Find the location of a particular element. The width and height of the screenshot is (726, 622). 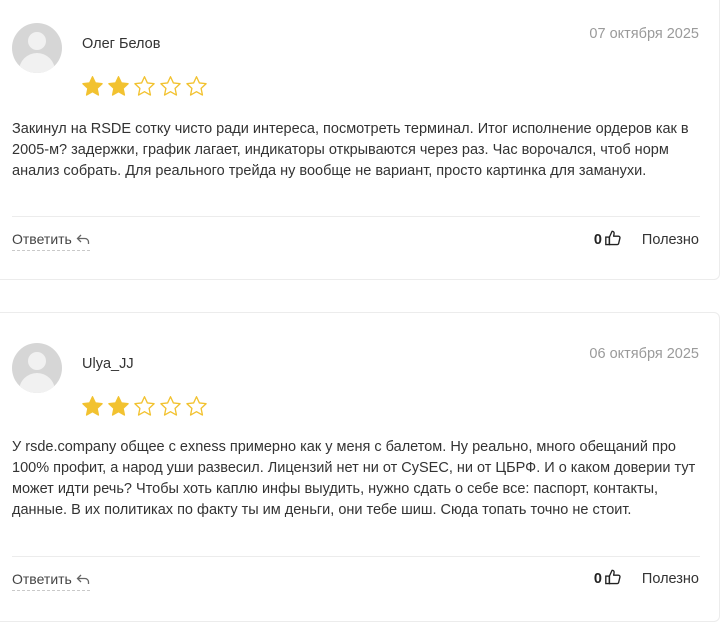

review-date: 06 октября 2025 is located at coordinates (644, 354).